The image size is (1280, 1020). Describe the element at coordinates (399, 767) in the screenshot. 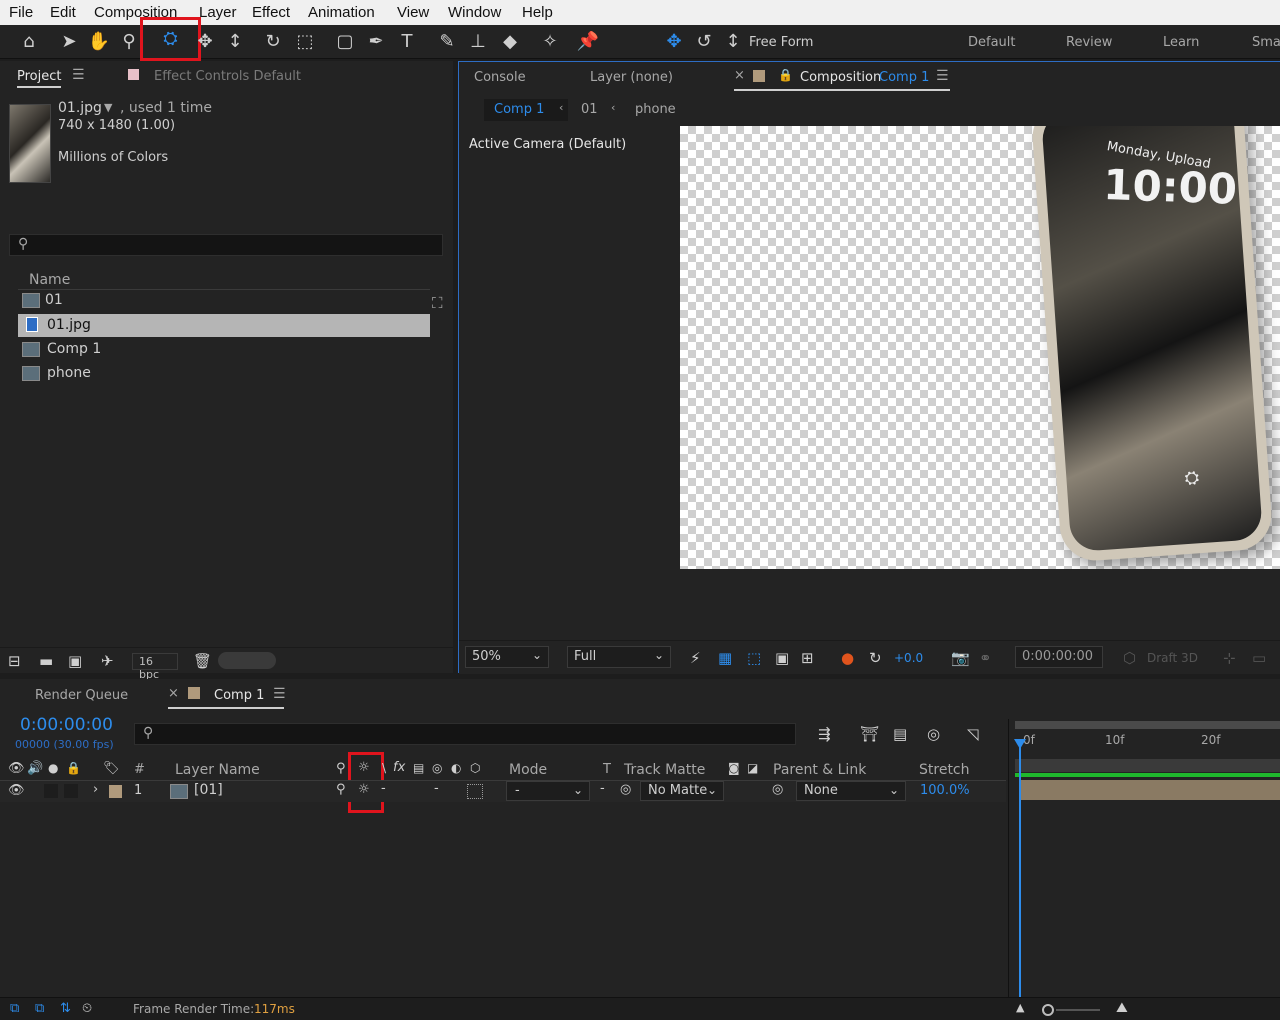

I see `effects-fx-icon: fx` at that location.